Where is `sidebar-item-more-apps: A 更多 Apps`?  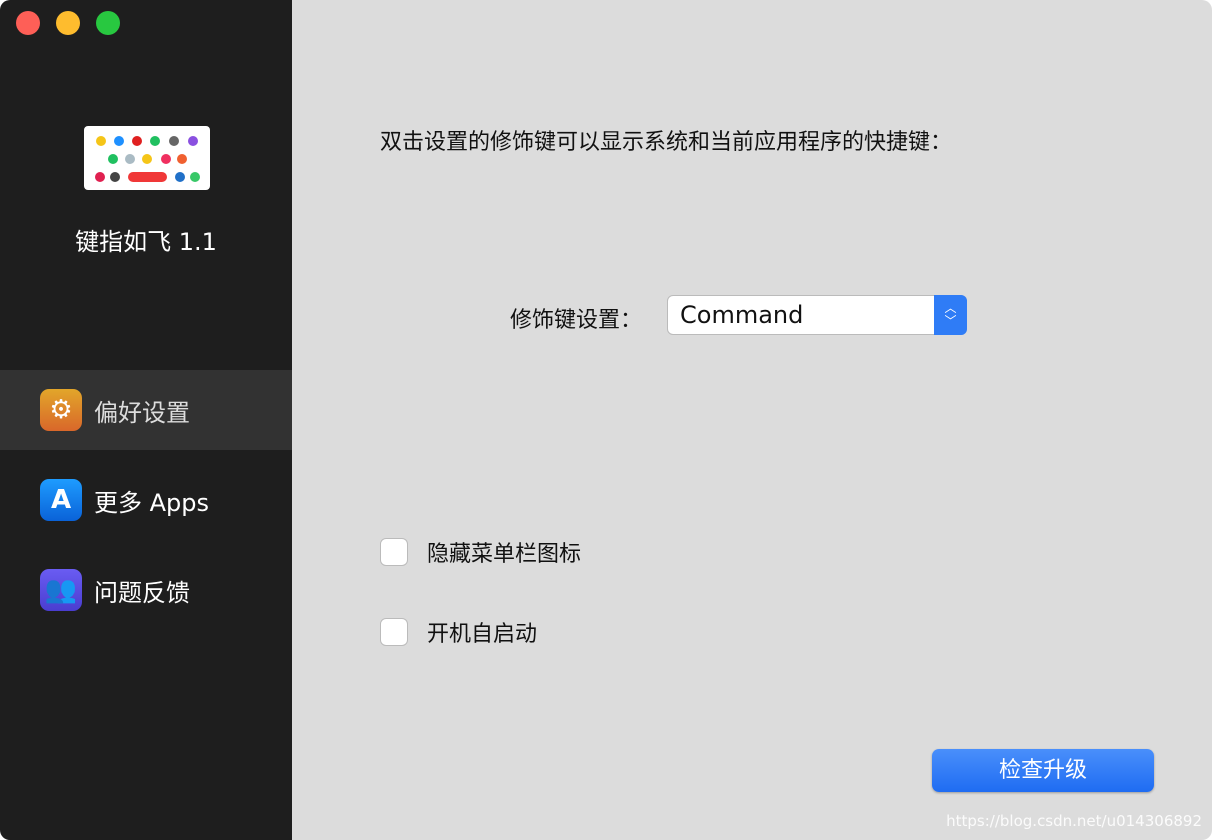
sidebar-item-more-apps: A 更多 Apps is located at coordinates (146, 500).